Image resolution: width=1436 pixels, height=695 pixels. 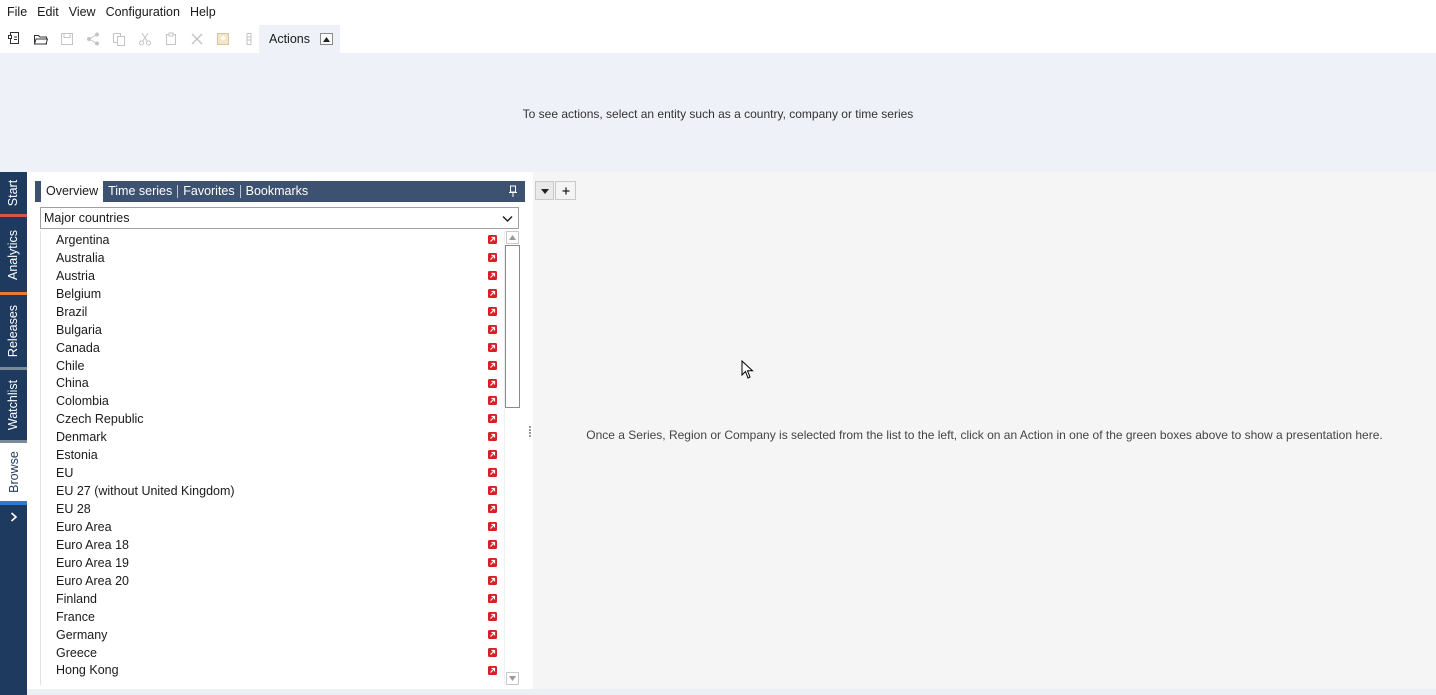 What do you see at coordinates (13, 331) in the screenshot?
I see `side-tab-releases: Releases` at bounding box center [13, 331].